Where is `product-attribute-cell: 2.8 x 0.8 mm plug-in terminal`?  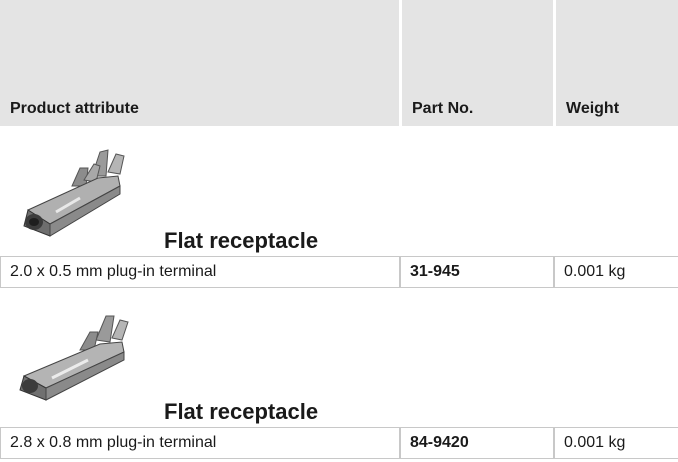 product-attribute-cell: 2.8 x 0.8 mm plug-in terminal is located at coordinates (200, 443).